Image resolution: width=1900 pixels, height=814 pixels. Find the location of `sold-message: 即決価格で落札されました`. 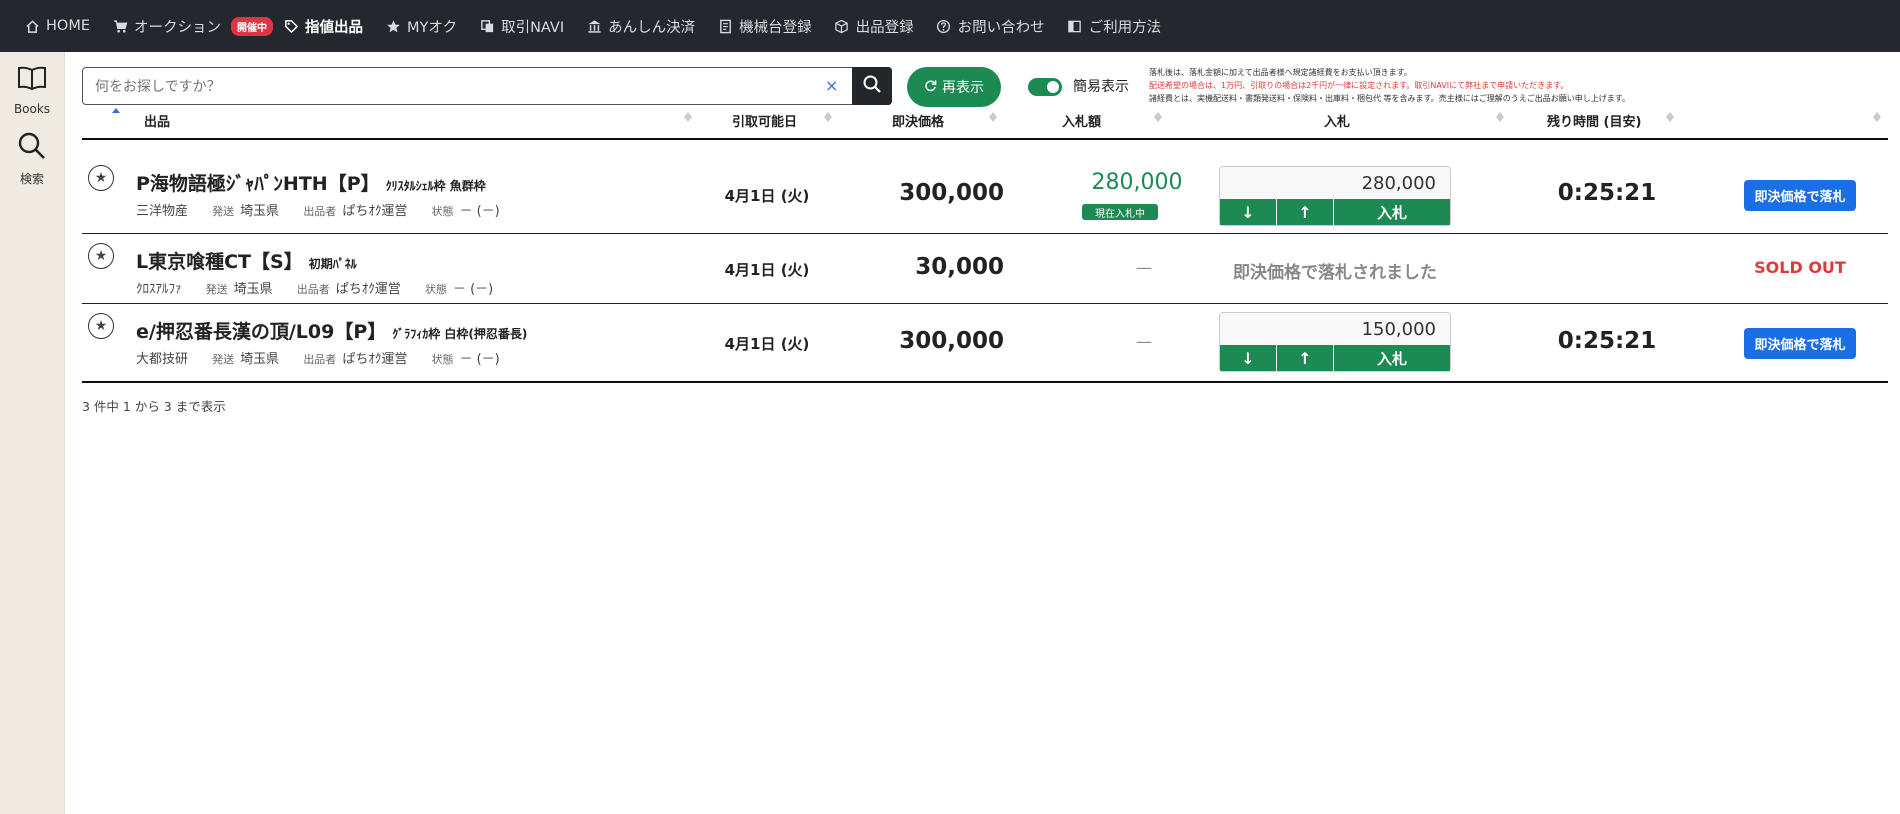

sold-message: 即決価格で落札されました is located at coordinates (1335, 273).